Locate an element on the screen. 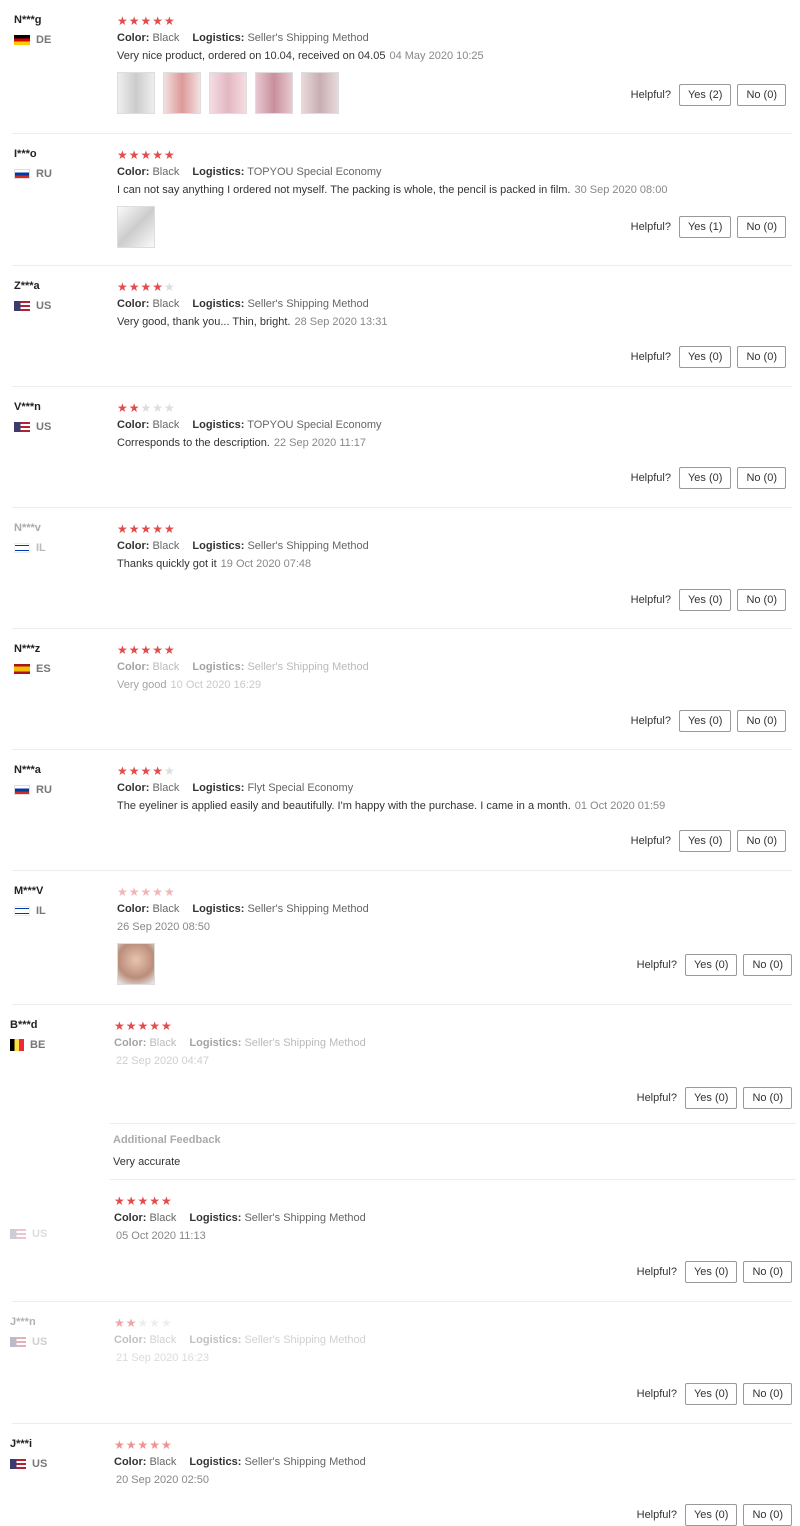 This screenshot has height=1526, width=800. review-date: 28 Sep 2020 13:31 is located at coordinates (341, 322).